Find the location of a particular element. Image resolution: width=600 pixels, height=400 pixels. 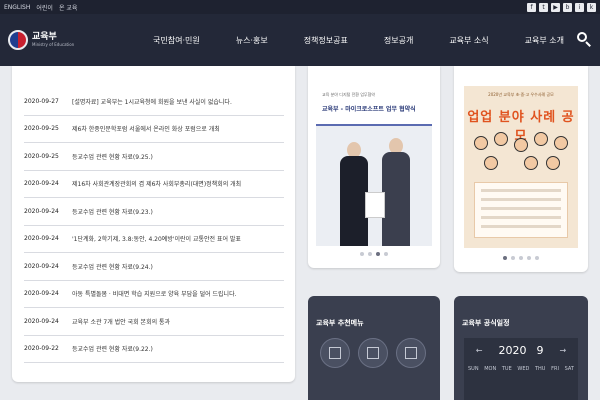

main-navigation: 국민참여·민원 뉴스·홍보 정책정보공표 정보공개 교육부 소식 교육부 소개 is located at coordinates (376, 40).